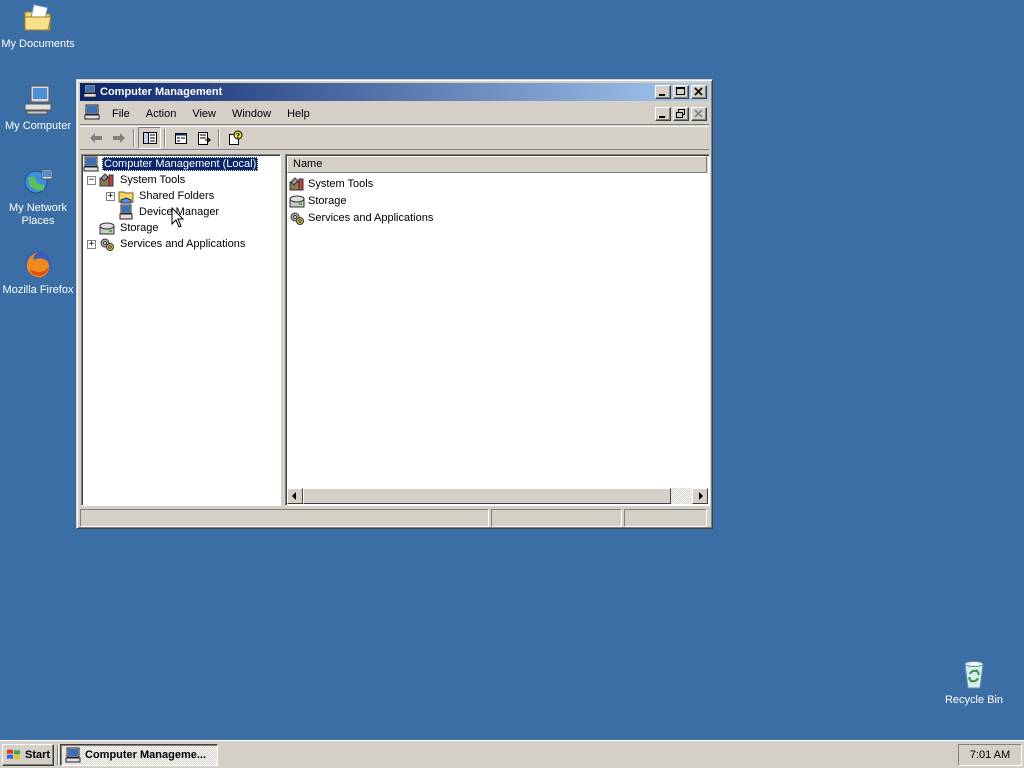 This screenshot has width=1024, height=768. I want to click on menu-action: Action, so click(161, 114).